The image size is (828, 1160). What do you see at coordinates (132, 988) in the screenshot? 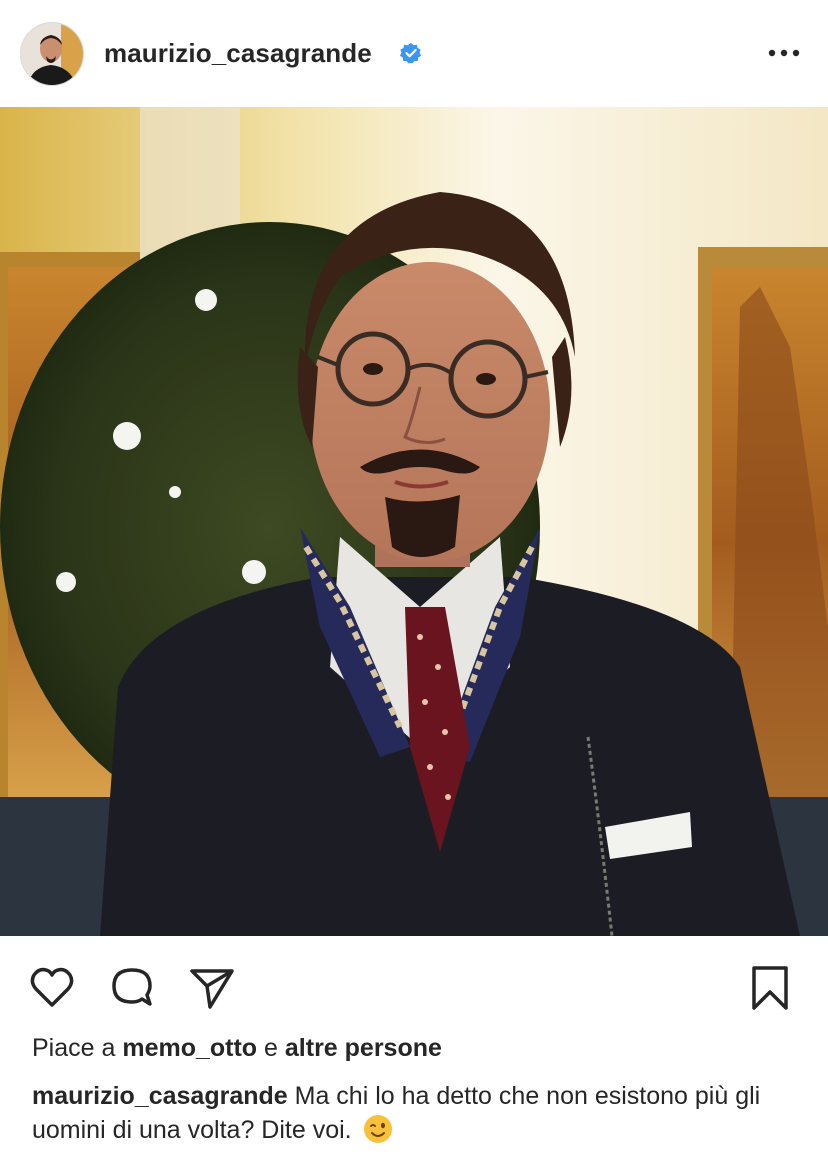
I see `comment-icon` at bounding box center [132, 988].